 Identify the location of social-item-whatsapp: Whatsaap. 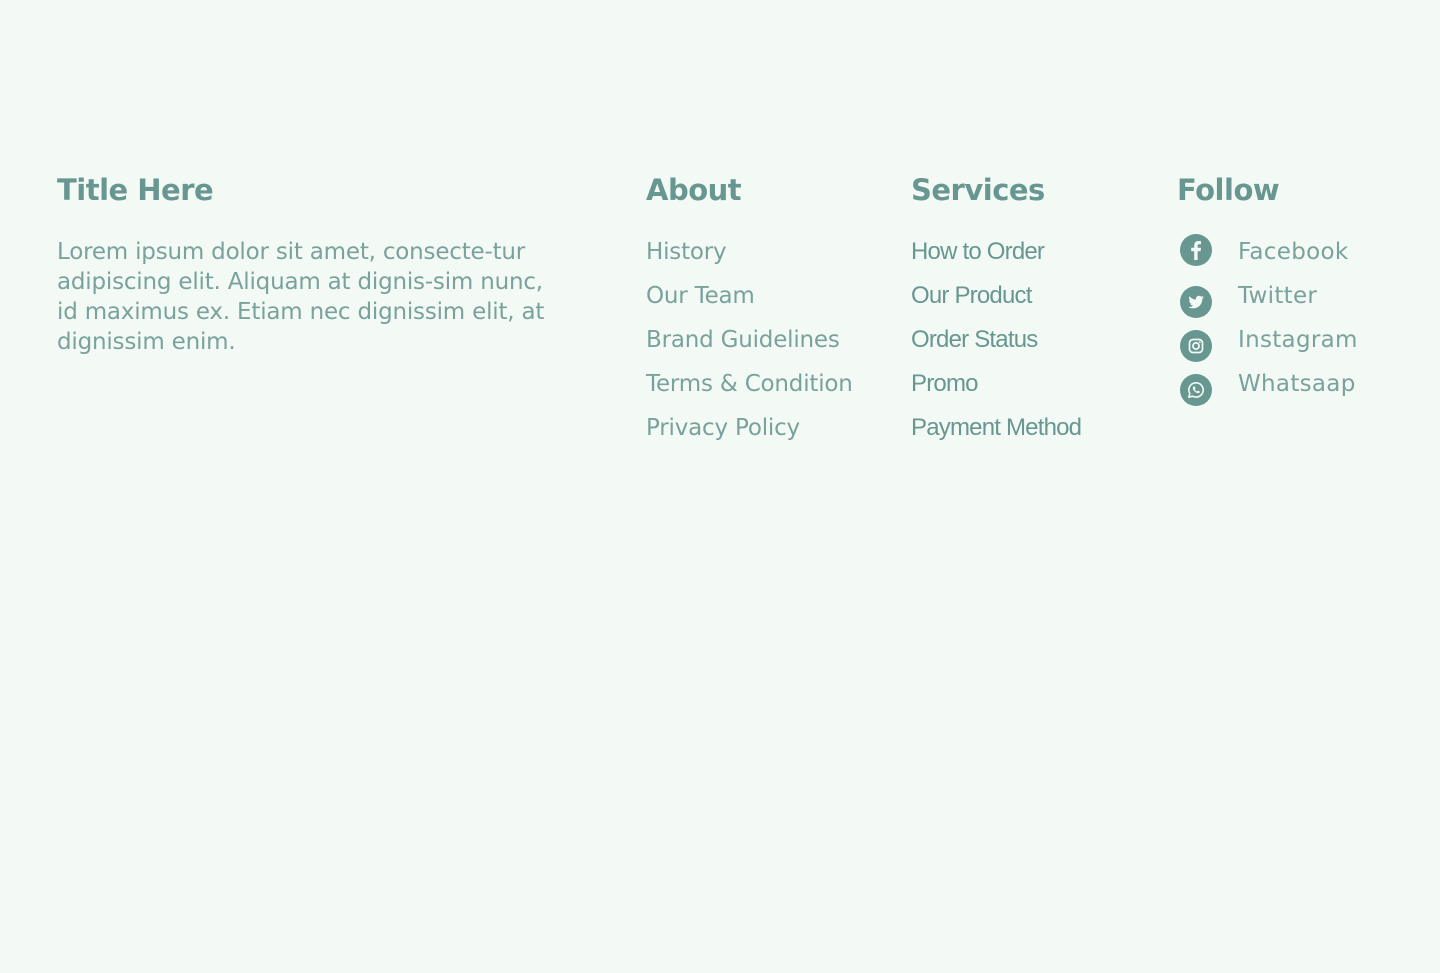
(1297, 391).